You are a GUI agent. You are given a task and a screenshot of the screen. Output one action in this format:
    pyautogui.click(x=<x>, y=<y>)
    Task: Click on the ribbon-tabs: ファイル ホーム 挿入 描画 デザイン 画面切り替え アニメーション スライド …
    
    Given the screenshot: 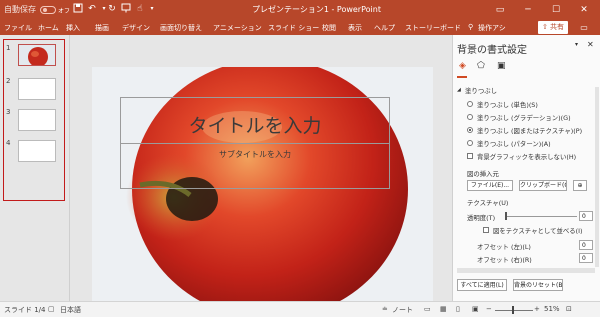 What is the action you would take?
    pyautogui.click(x=300, y=27)
    